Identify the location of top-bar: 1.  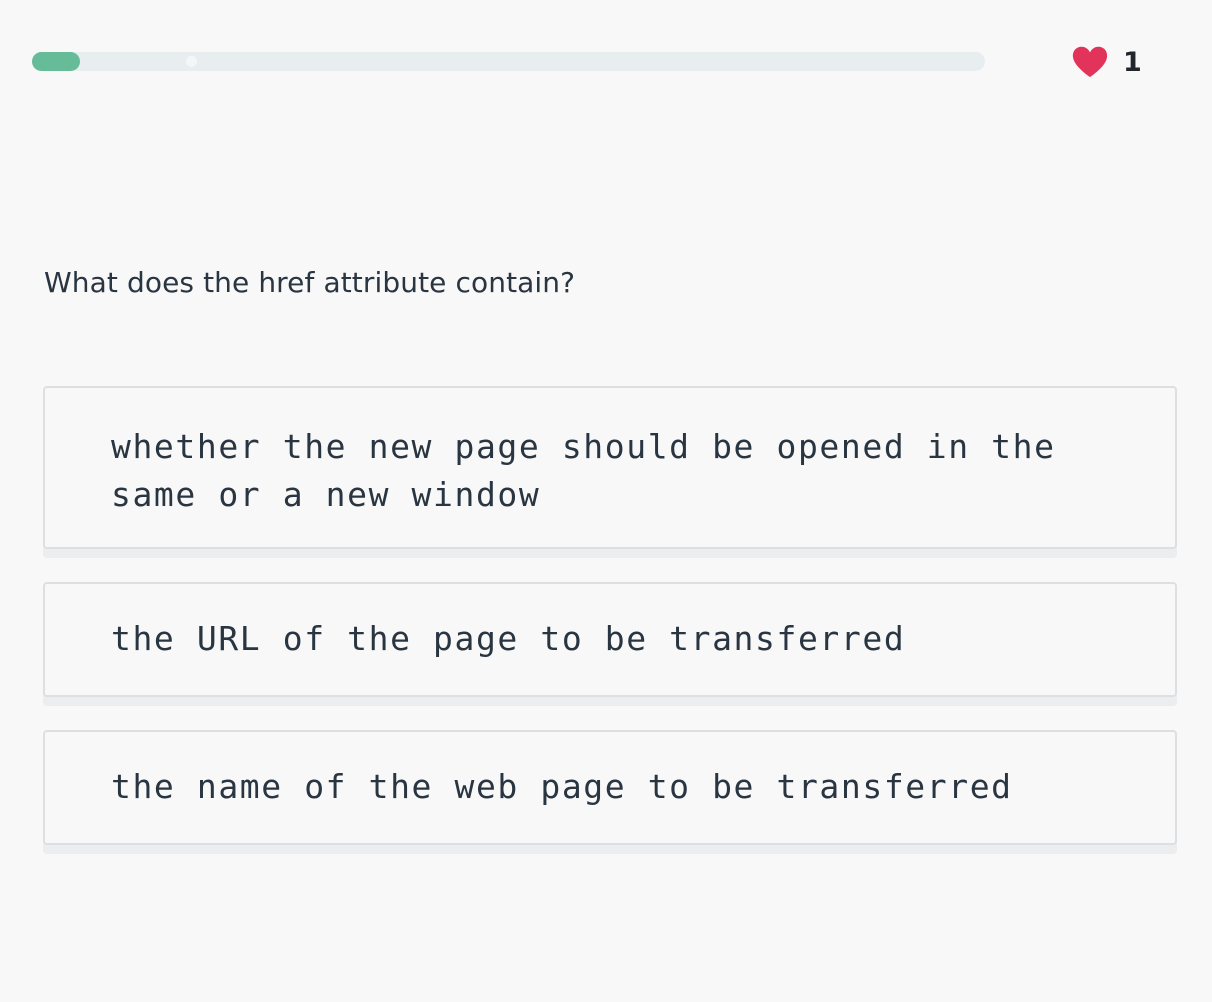
(606, 60).